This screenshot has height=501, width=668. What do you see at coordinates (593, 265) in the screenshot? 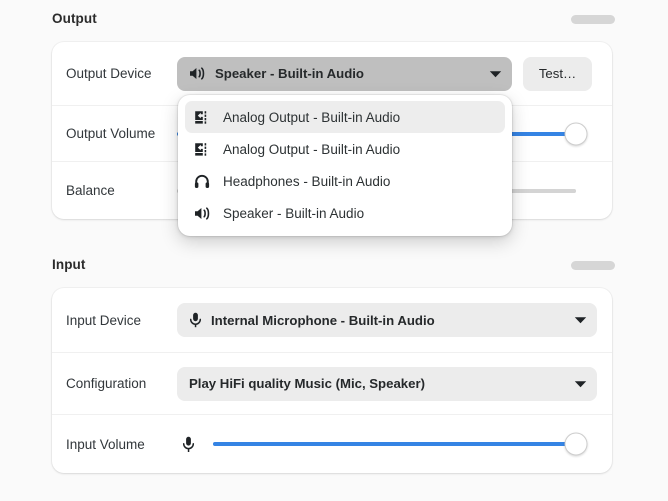
I see `input-section-drag-handle` at bounding box center [593, 265].